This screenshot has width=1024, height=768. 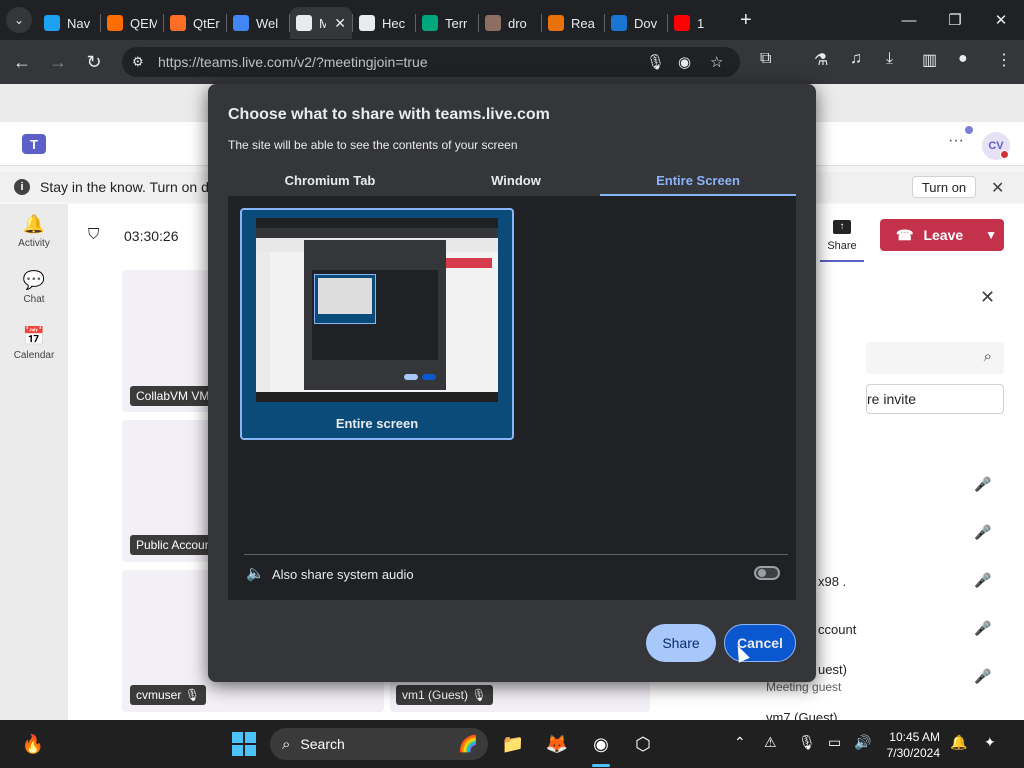 I want to click on clock-time: 10:45 AM, so click(x=914, y=737).